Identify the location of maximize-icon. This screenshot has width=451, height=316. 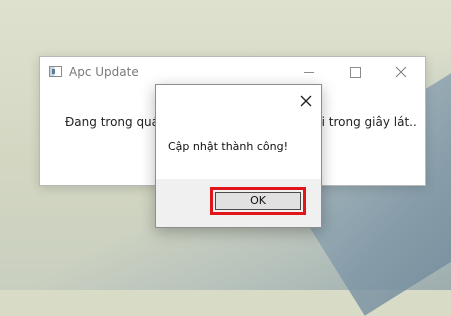
(355, 72).